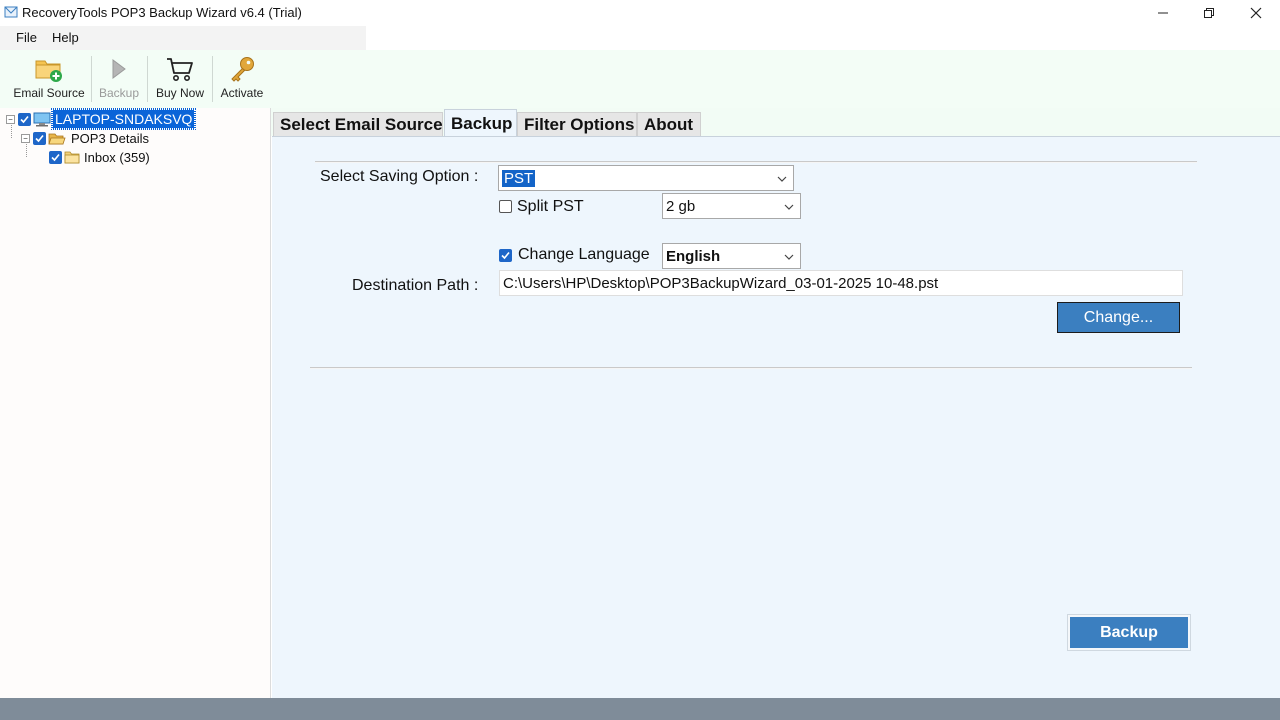  What do you see at coordinates (480, 123) in the screenshot?
I see `tab-backup: Backup` at bounding box center [480, 123].